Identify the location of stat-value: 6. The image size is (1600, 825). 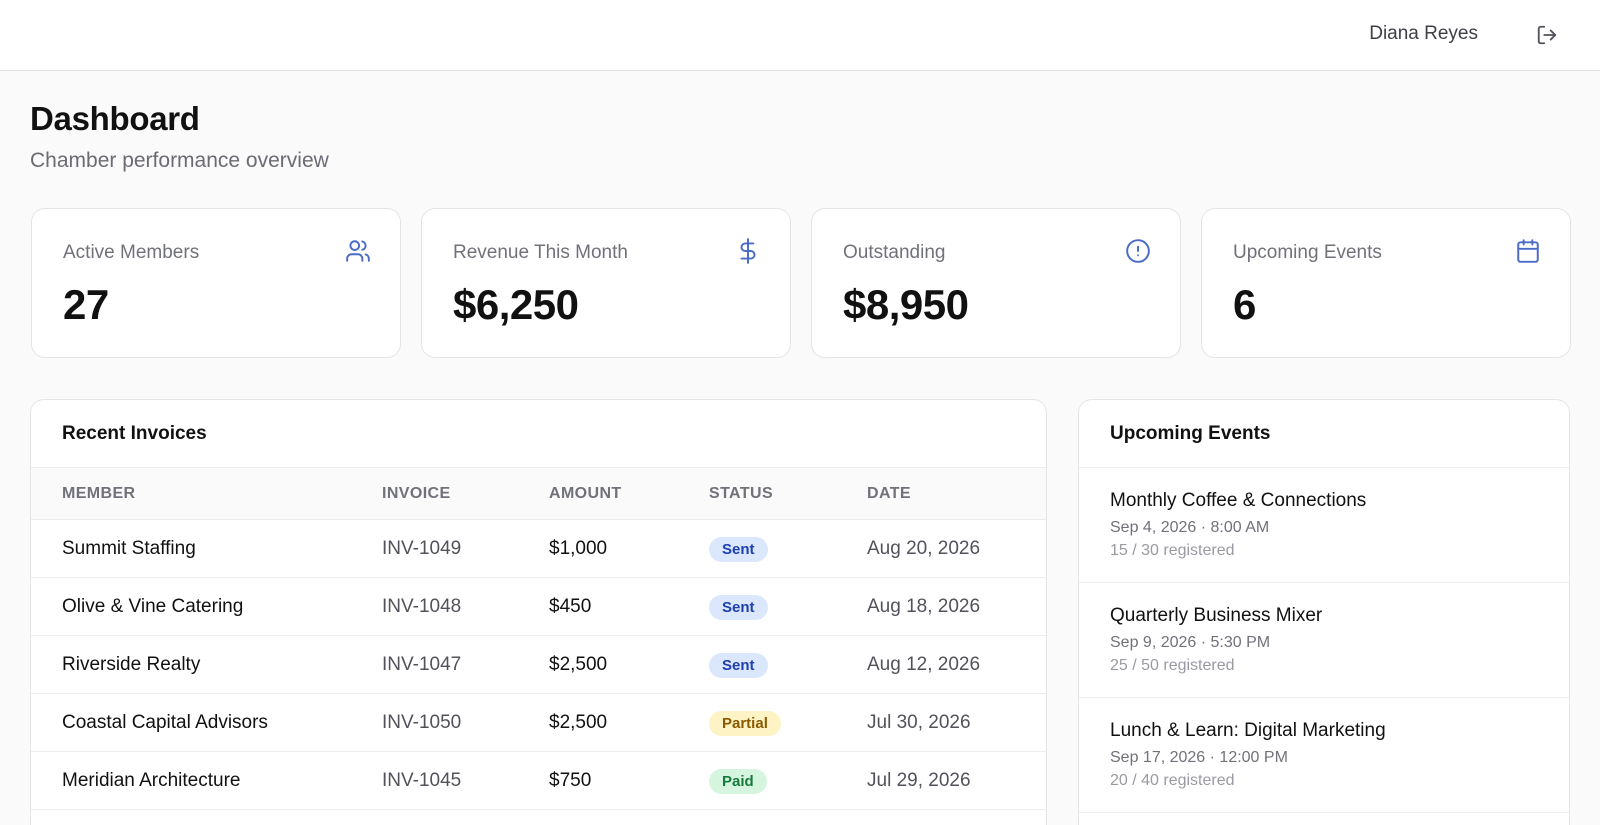
(1244, 304).